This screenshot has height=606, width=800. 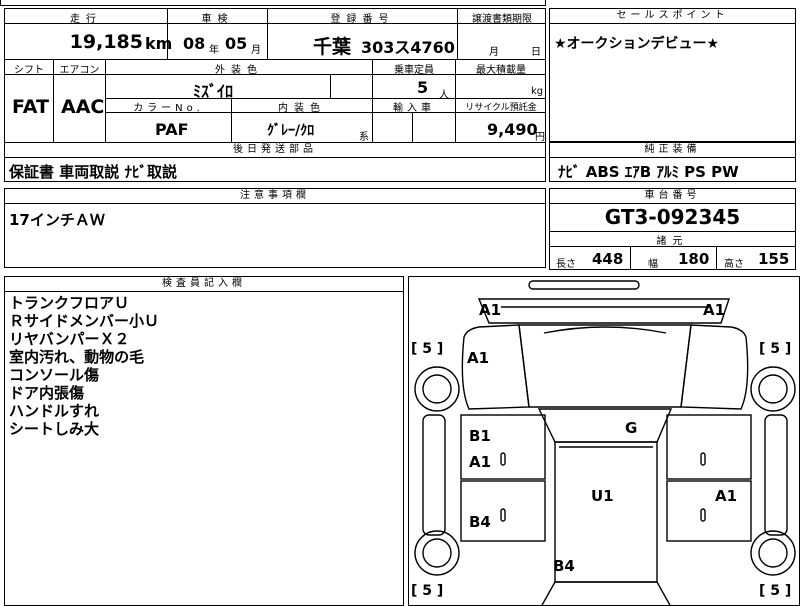 What do you see at coordinates (584, 285) in the screenshot?
I see `front-grille-shape` at bounding box center [584, 285].